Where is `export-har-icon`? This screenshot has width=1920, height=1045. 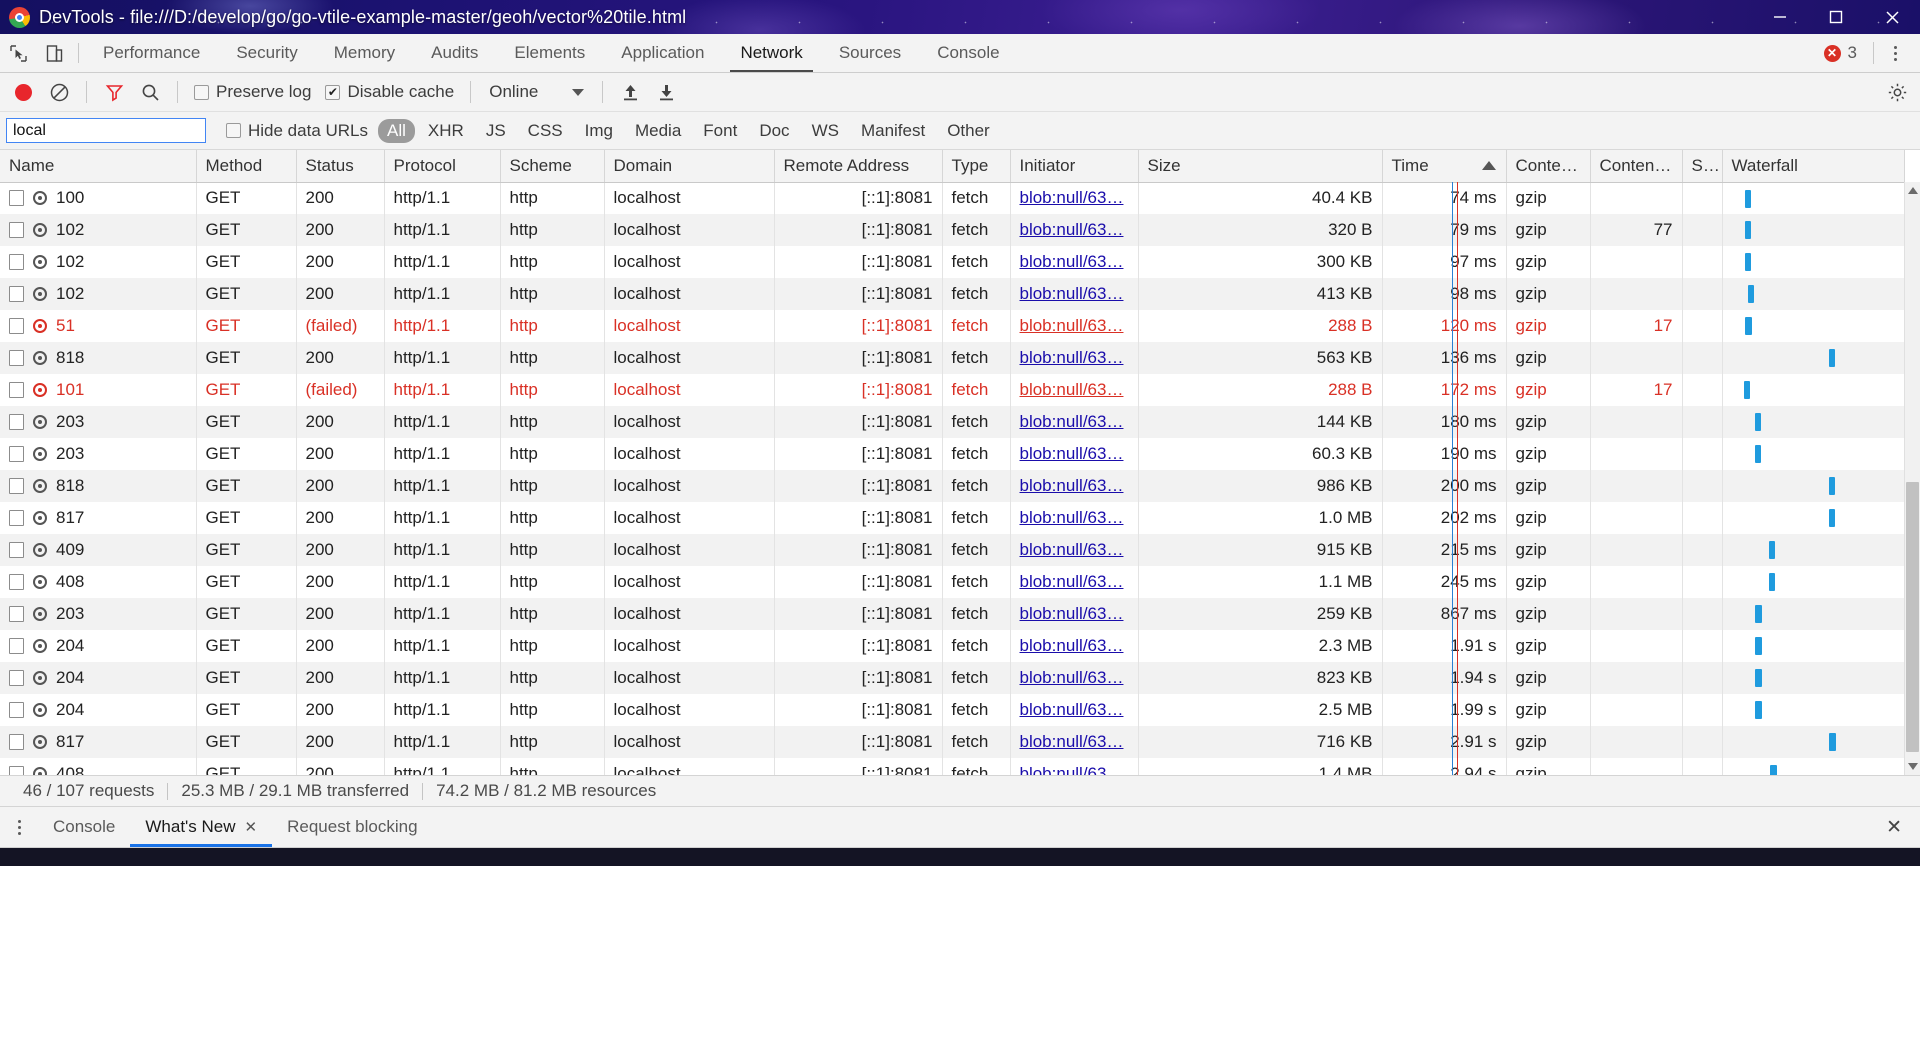 export-har-icon is located at coordinates (666, 92).